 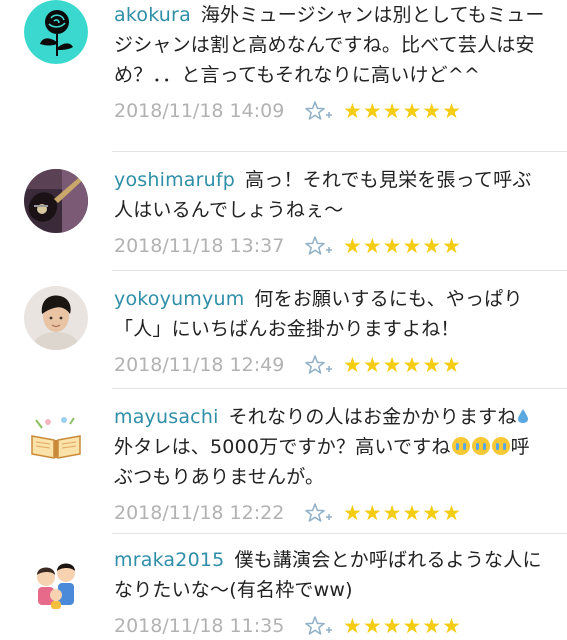 I want to click on comment-meta: 2018/11/18 12:22 ★★★★★★, so click(x=330, y=513).